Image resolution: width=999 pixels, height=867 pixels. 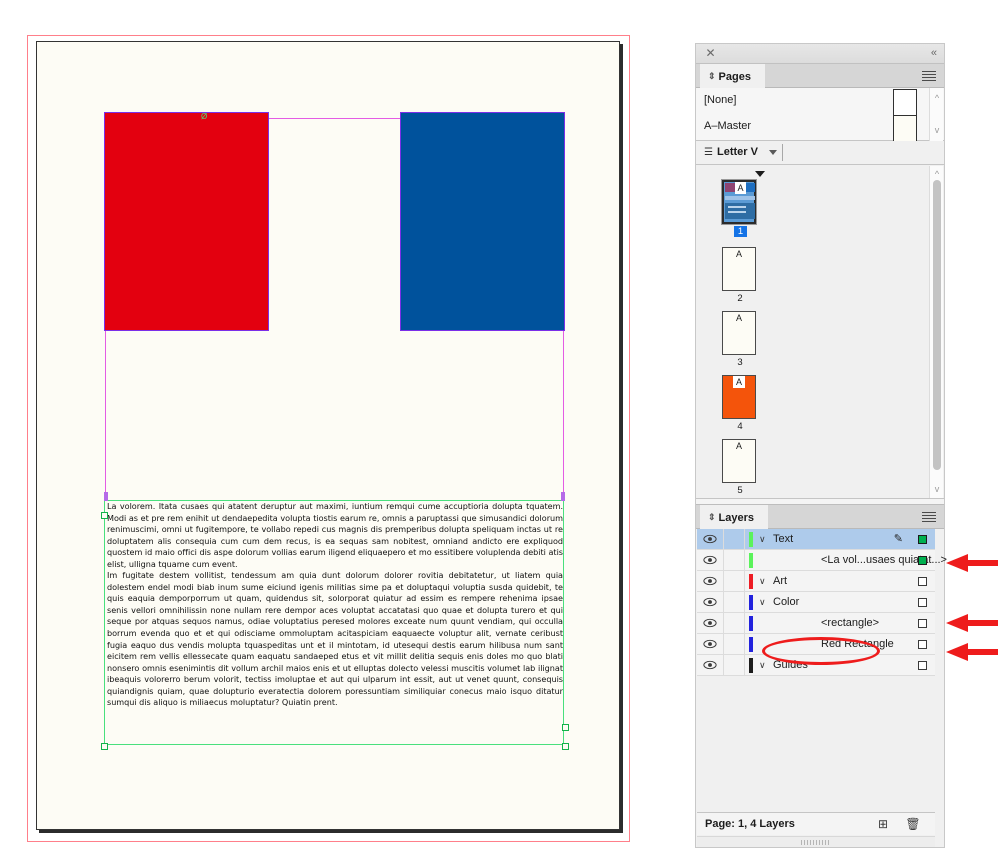 I want to click on scroll-down-icon: v, so click(x=937, y=130).